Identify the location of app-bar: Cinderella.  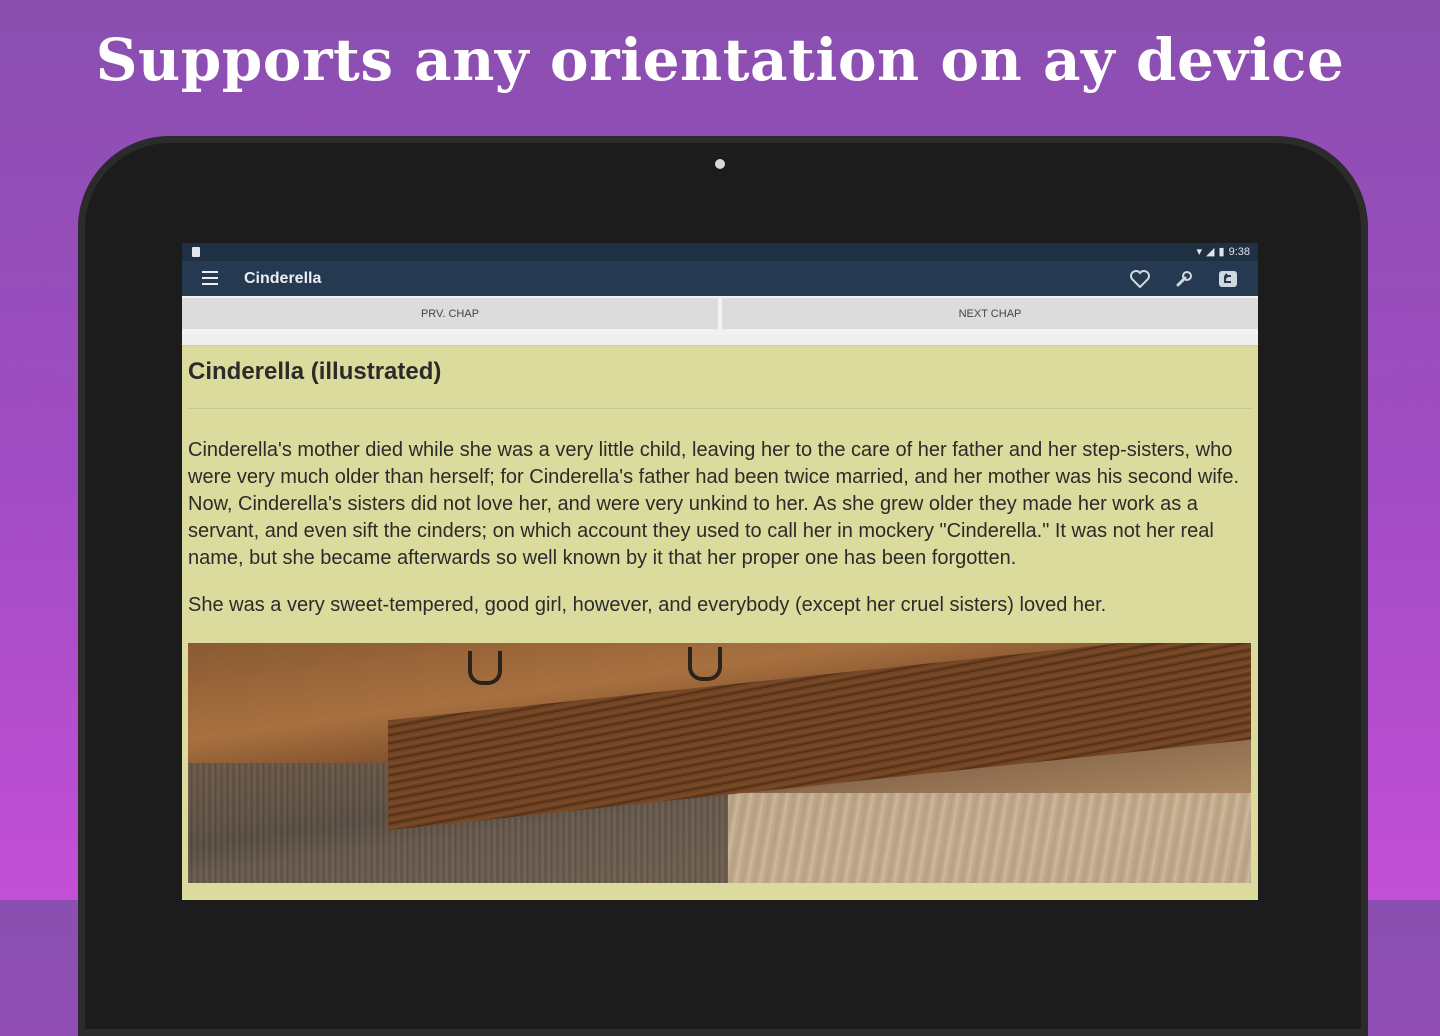
(720, 278).